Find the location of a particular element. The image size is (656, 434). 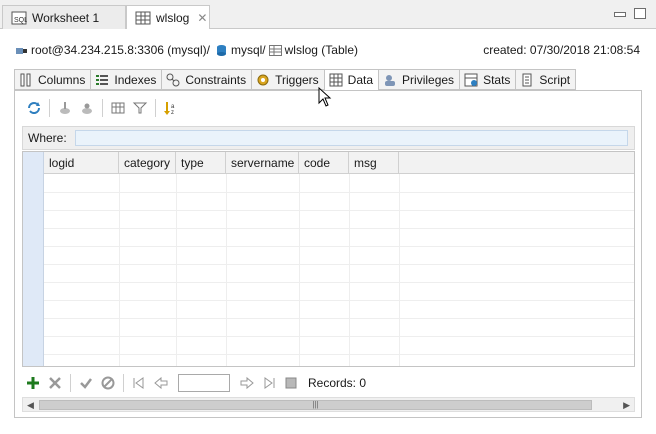

tab-indexes: Indexes is located at coordinates (126, 79).